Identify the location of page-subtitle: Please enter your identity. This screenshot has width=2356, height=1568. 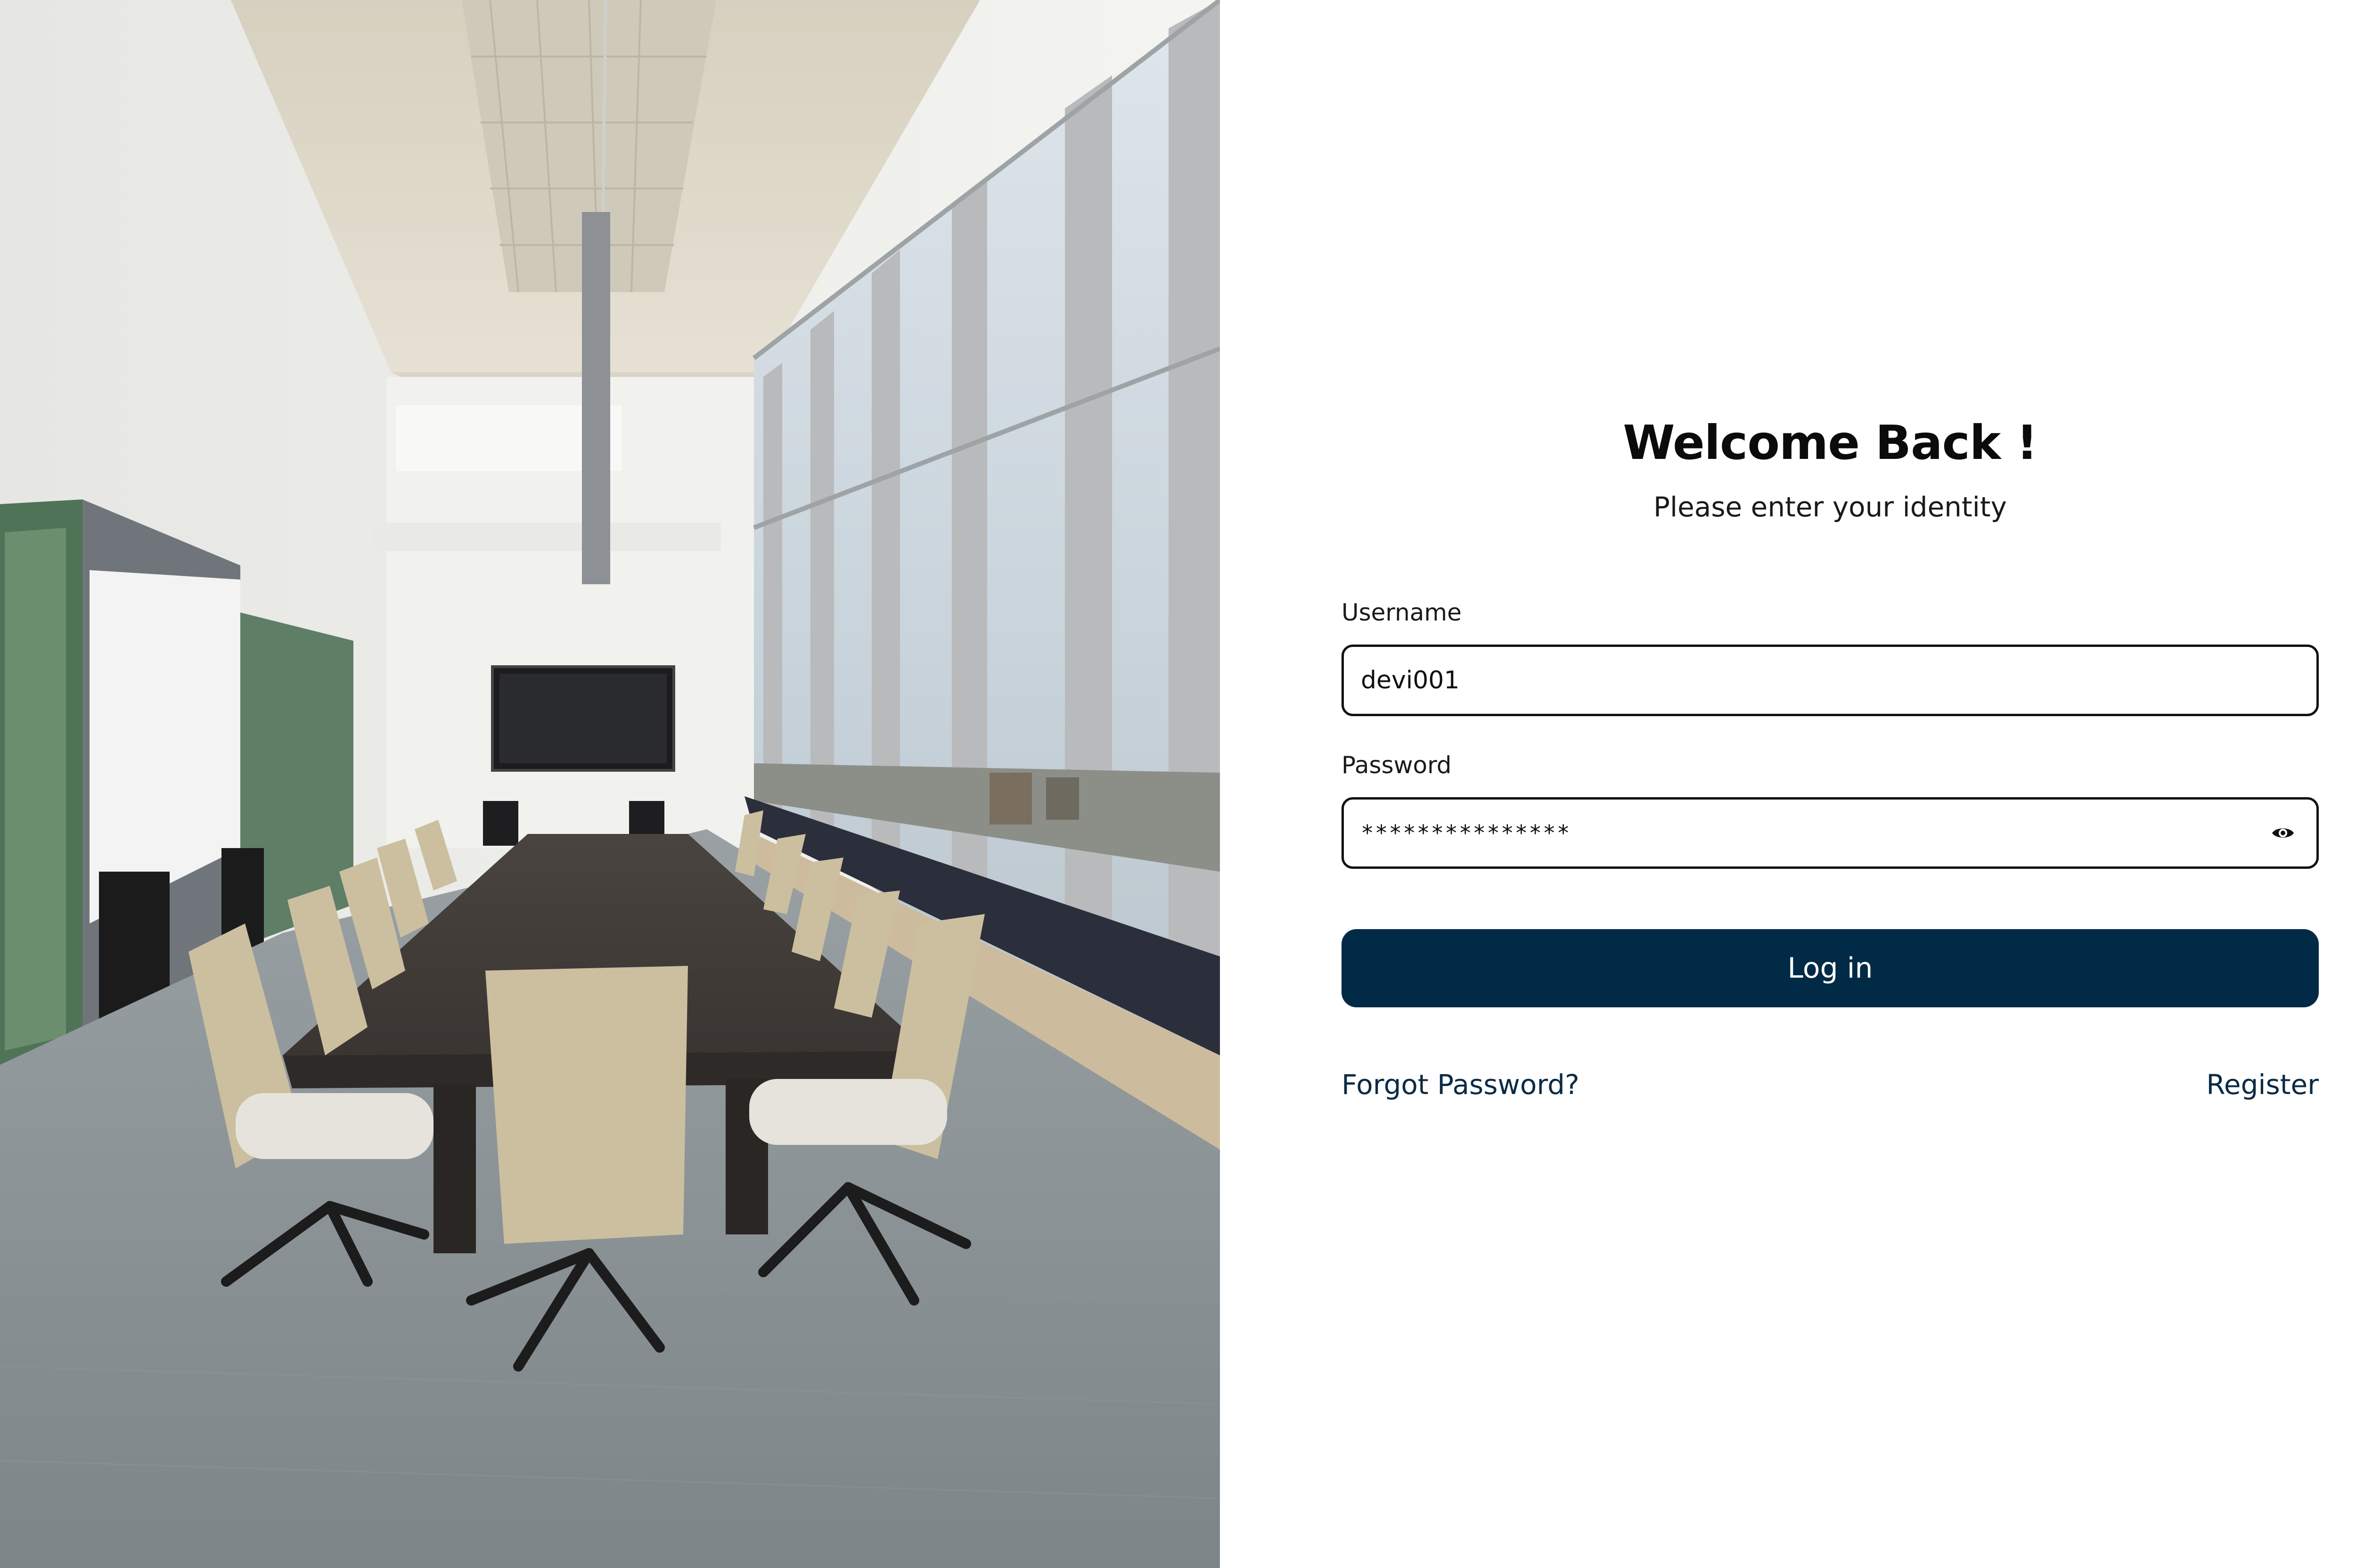
(1830, 507).